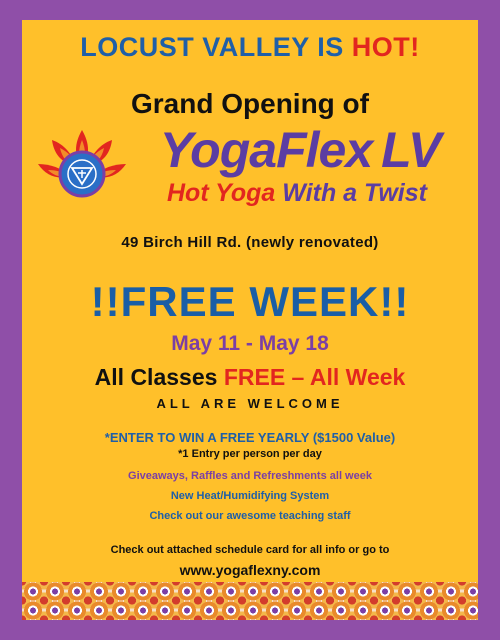 Image resolution: width=500 pixels, height=640 pixels. I want to click on brand-name: YogaFlex LV, so click(300, 150).